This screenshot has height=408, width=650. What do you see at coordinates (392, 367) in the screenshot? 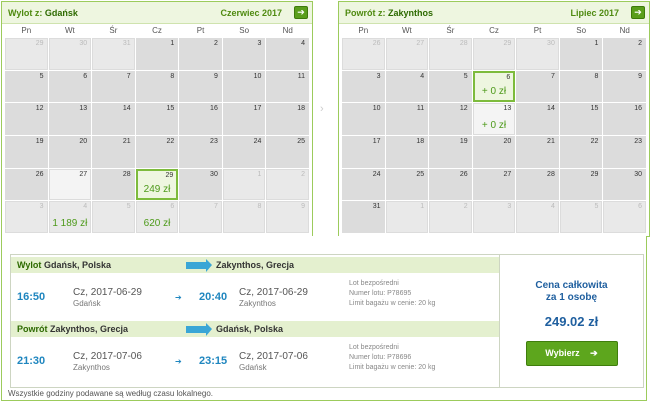
I see `baggage-limit: Limit bagażu w cenie: 20 kg` at bounding box center [392, 367].